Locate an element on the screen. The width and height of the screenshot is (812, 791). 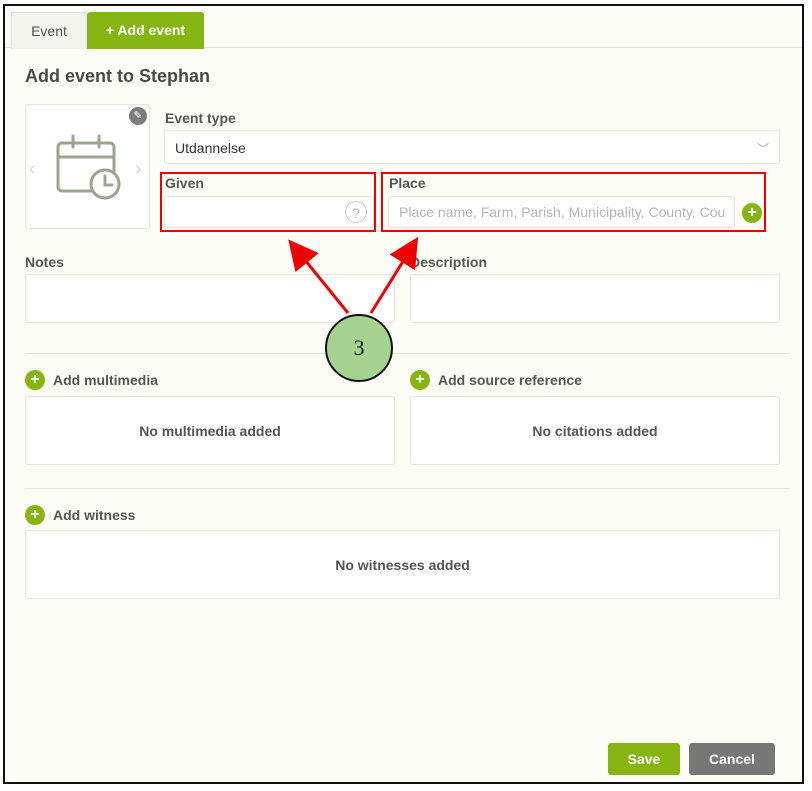
save-button: Save is located at coordinates (644, 759).